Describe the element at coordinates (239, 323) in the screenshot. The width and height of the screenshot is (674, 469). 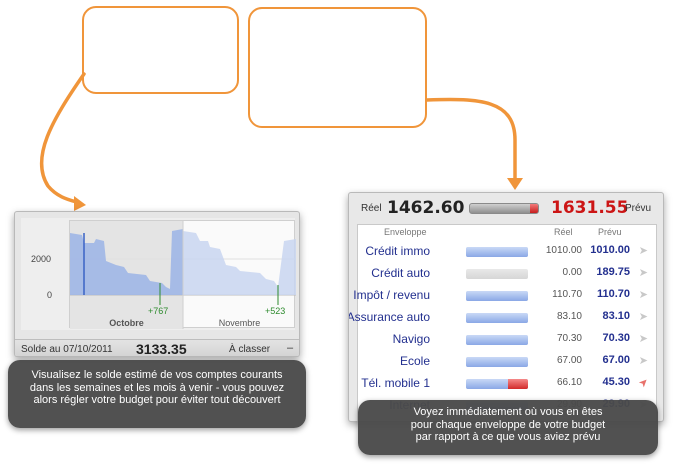
I see `month-label-novembre: Novembre` at that location.